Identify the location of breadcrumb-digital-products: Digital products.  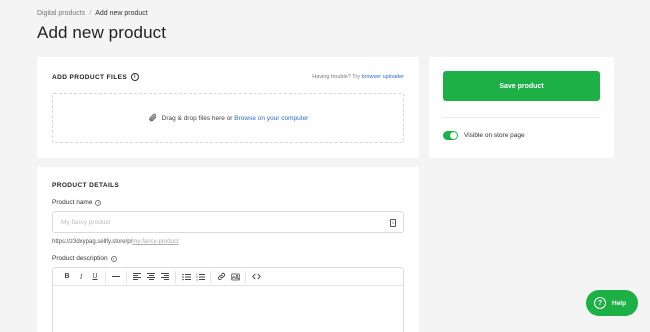
(61, 13).